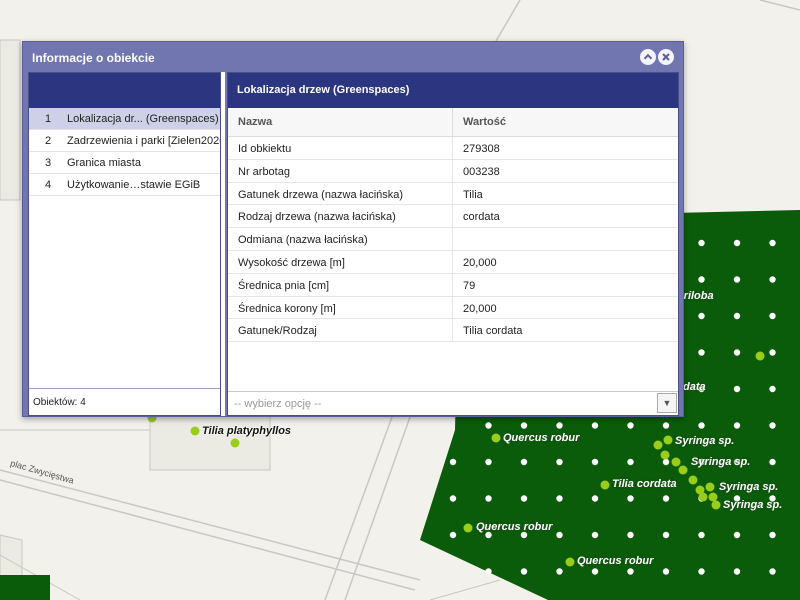 The image size is (800, 600). I want to click on attribute-name: Średnica korony [m], so click(287, 308).